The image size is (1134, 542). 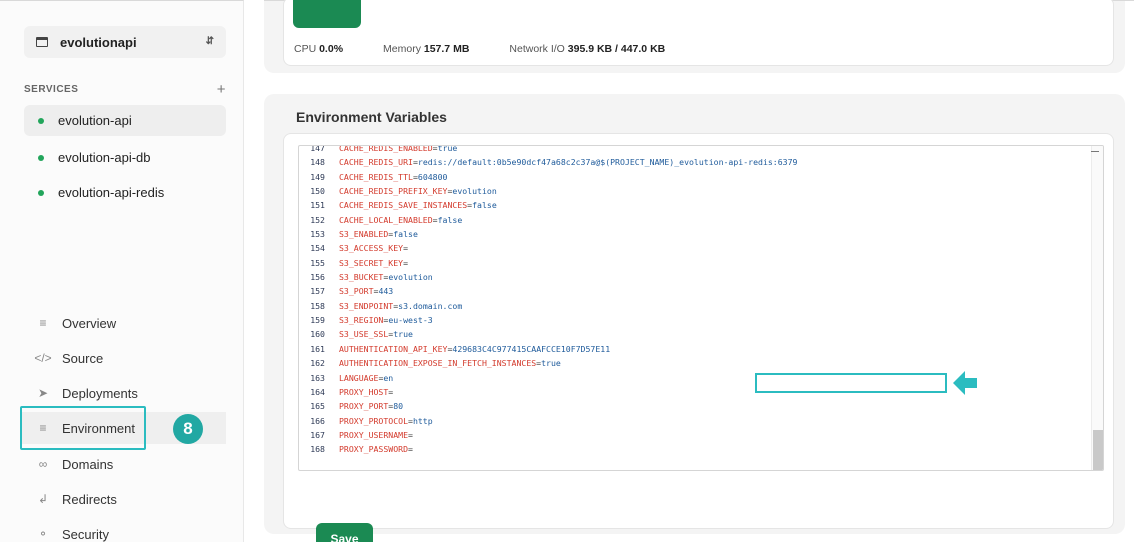 I want to click on env-line: 150 CACHE_REDIS_PREFIX_KEY = evolution, so click(x=694, y=191).